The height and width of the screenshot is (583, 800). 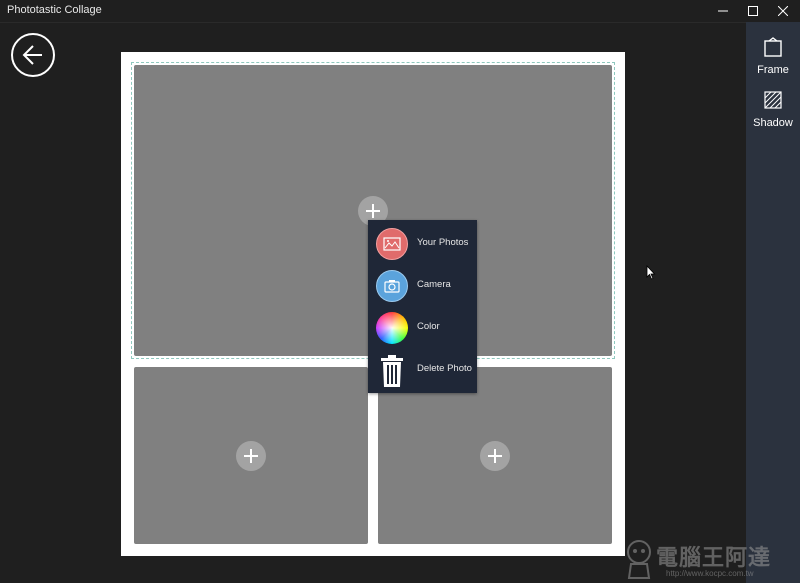 What do you see at coordinates (714, 558) in the screenshot?
I see `watermark-text: 電腦王阿達` at bounding box center [714, 558].